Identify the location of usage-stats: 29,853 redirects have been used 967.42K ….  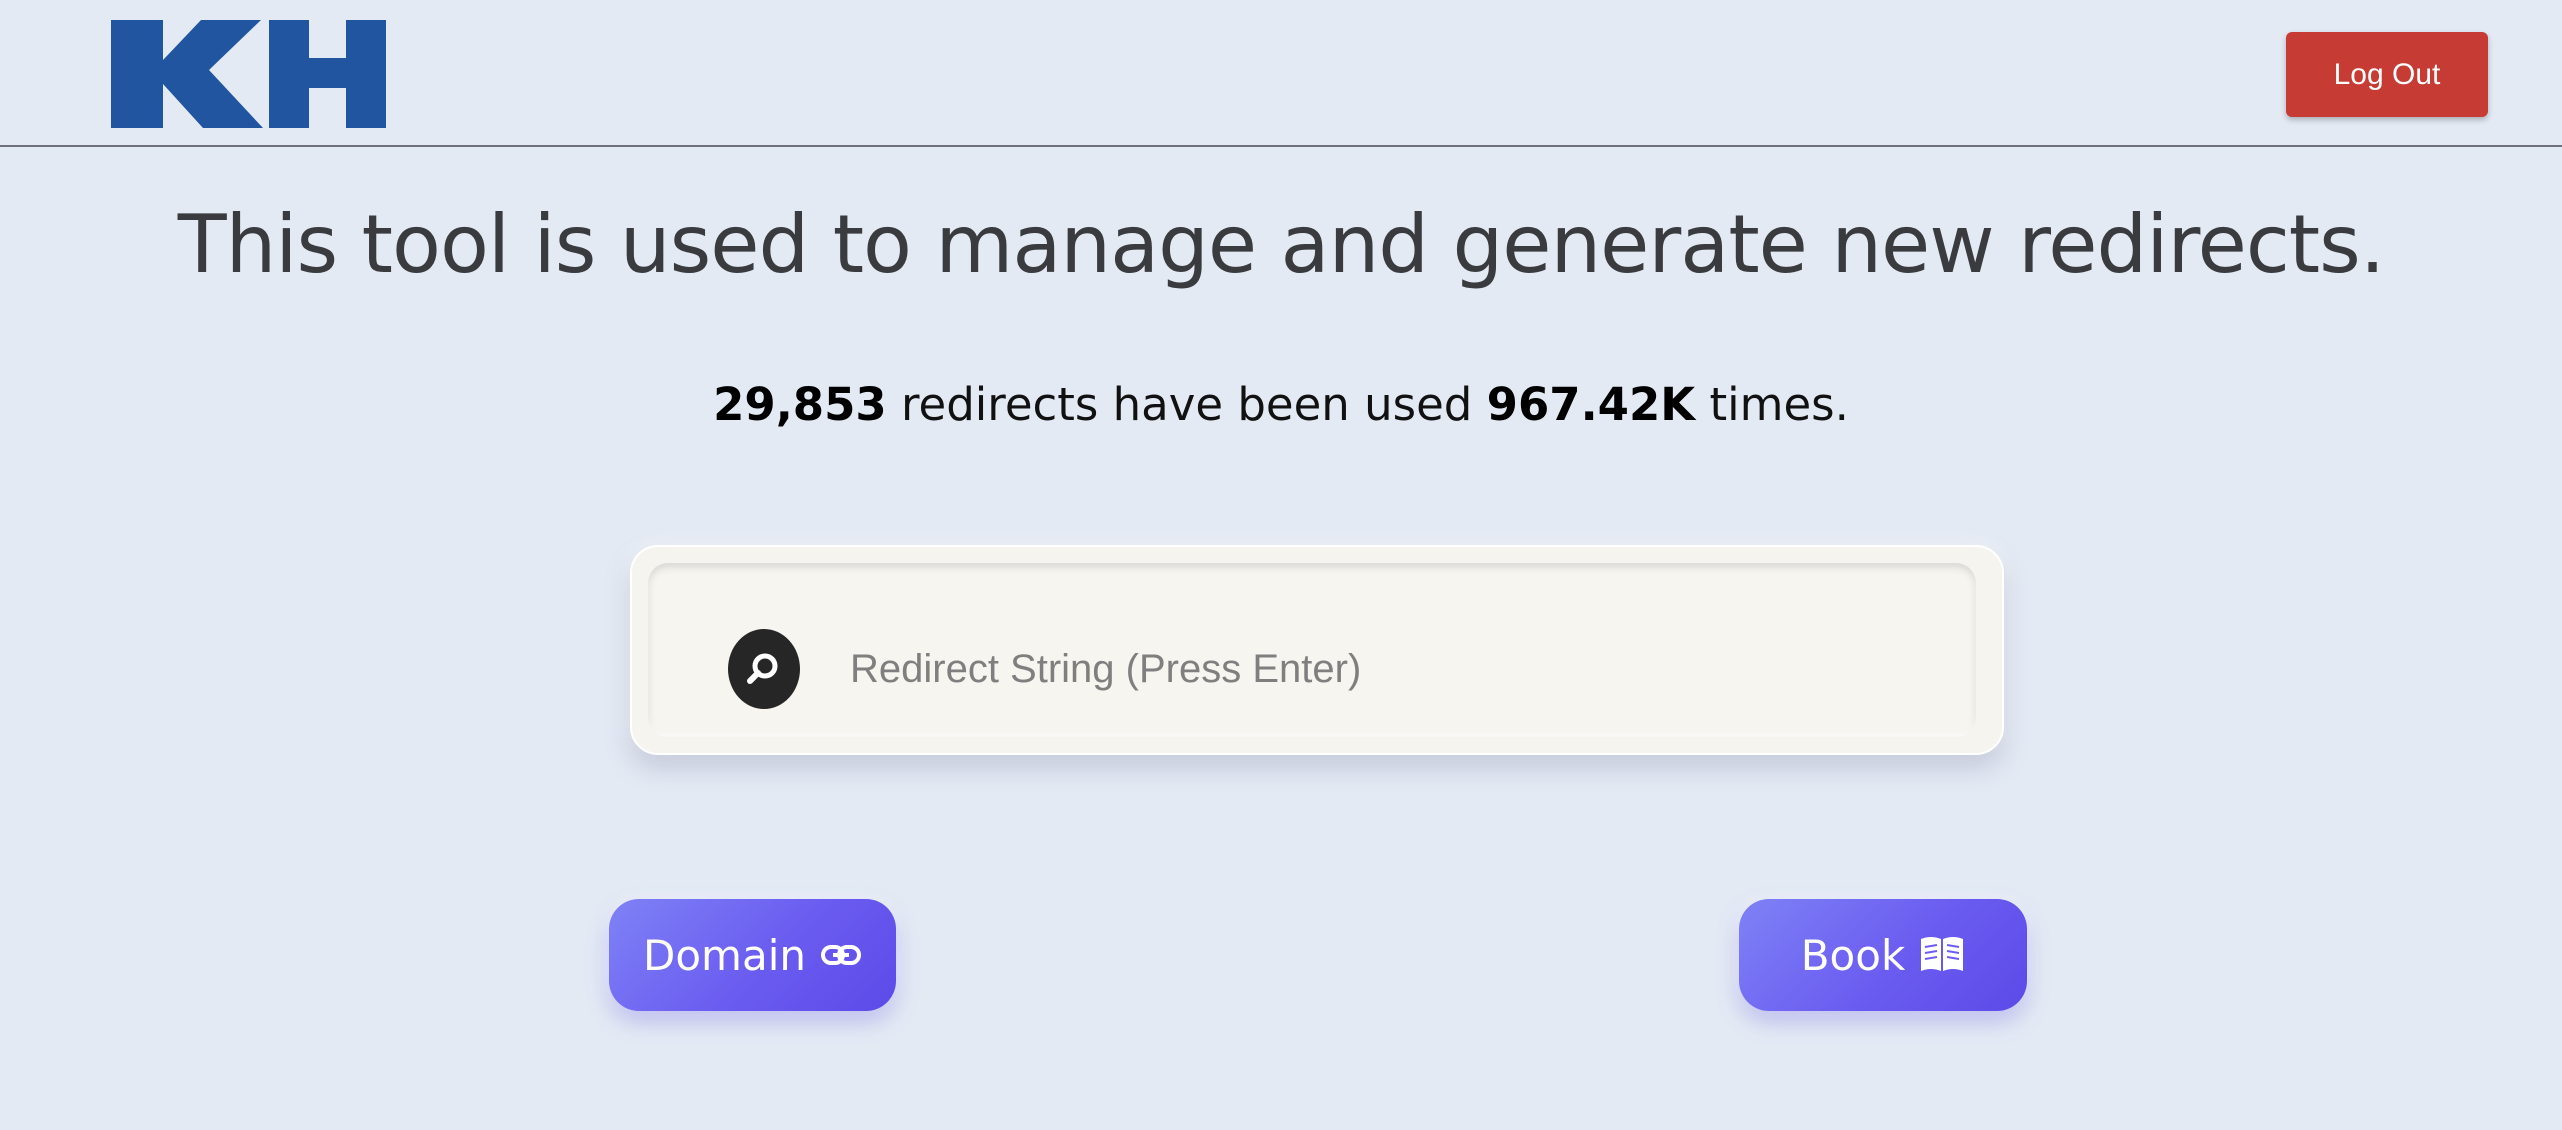
(1281, 404).